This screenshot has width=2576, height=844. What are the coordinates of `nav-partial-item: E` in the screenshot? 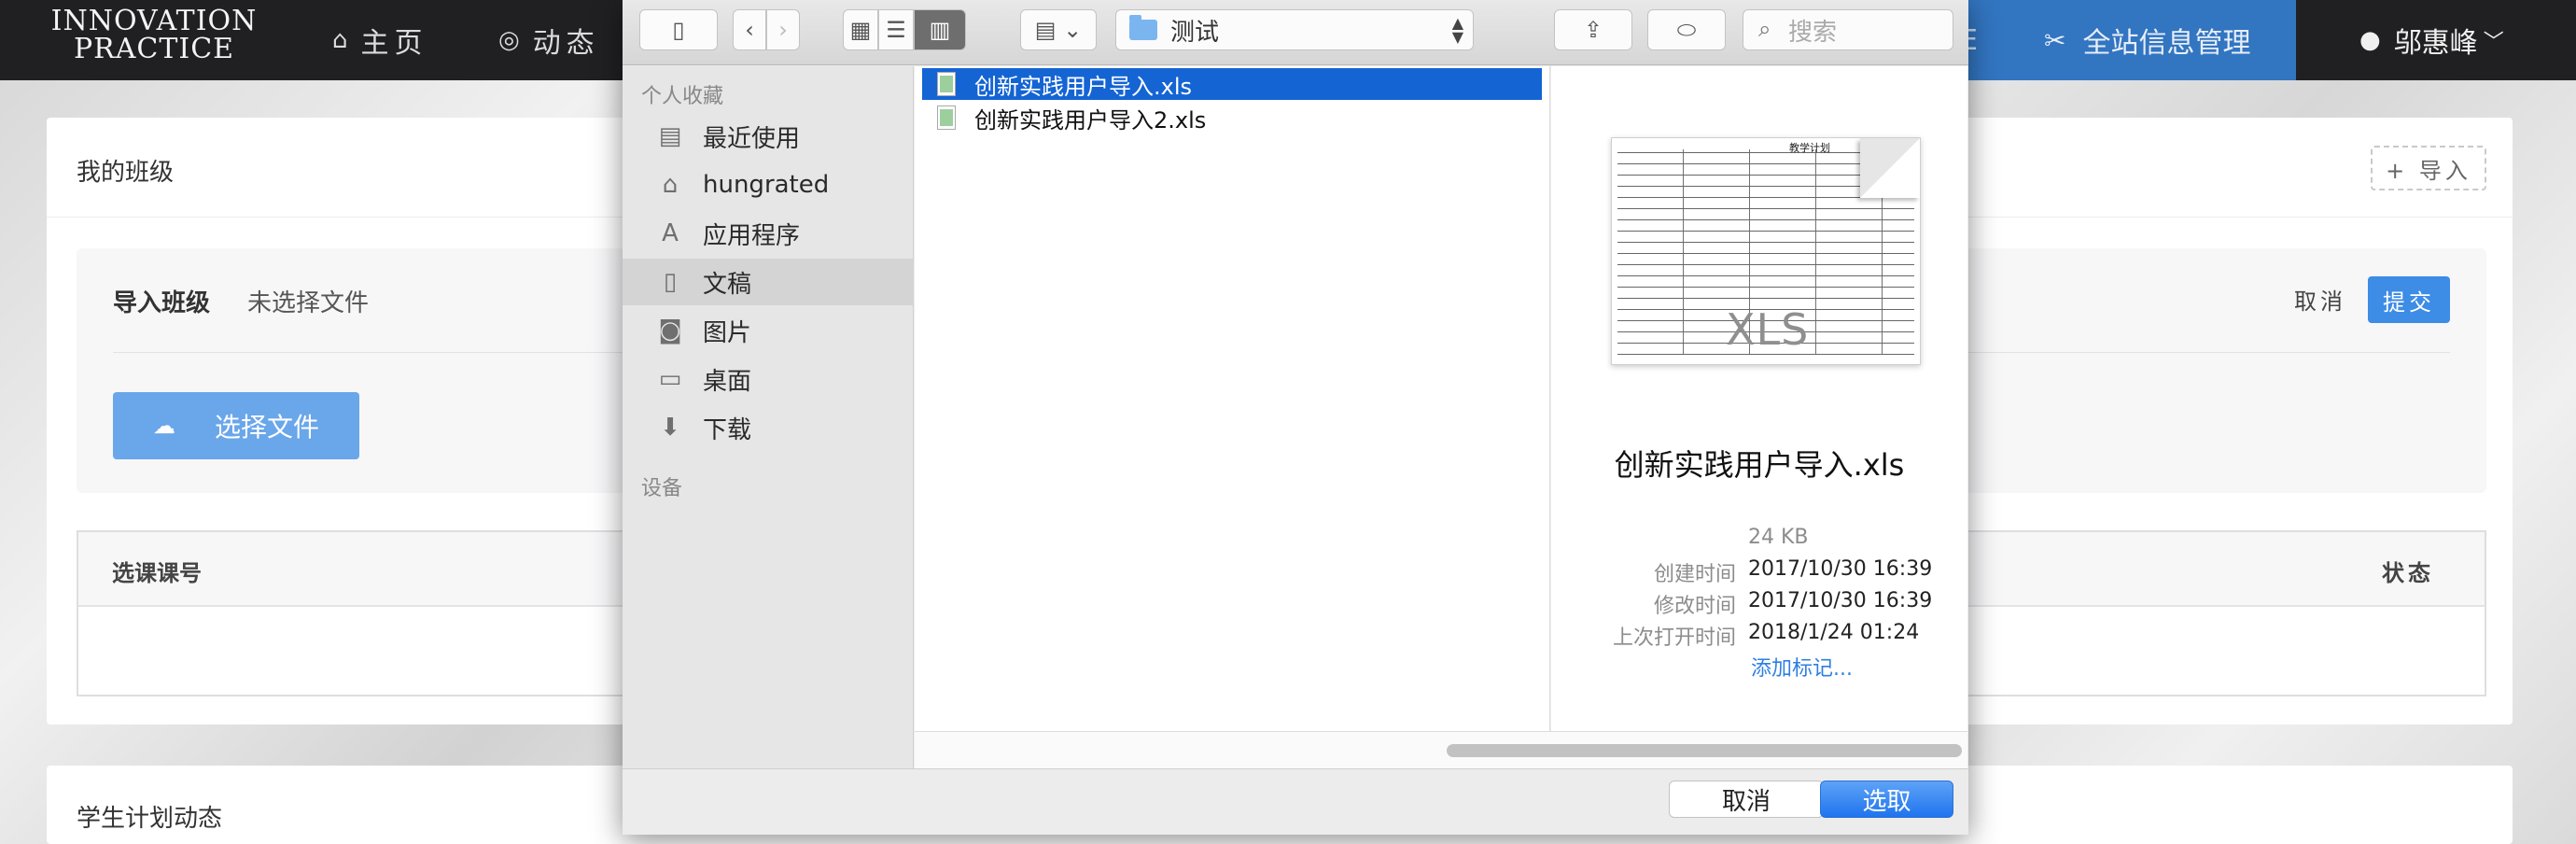 It's located at (1988, 40).